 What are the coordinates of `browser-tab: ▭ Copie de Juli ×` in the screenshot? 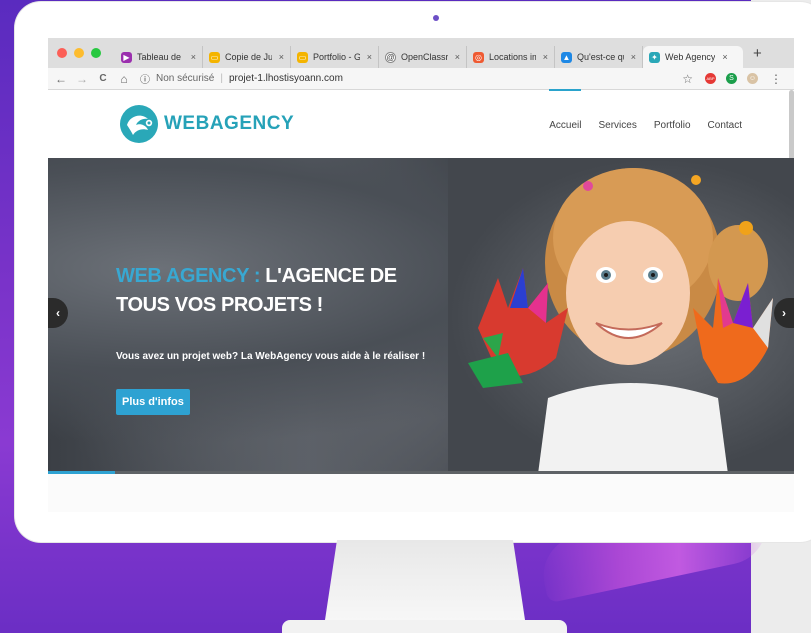 It's located at (247, 57).